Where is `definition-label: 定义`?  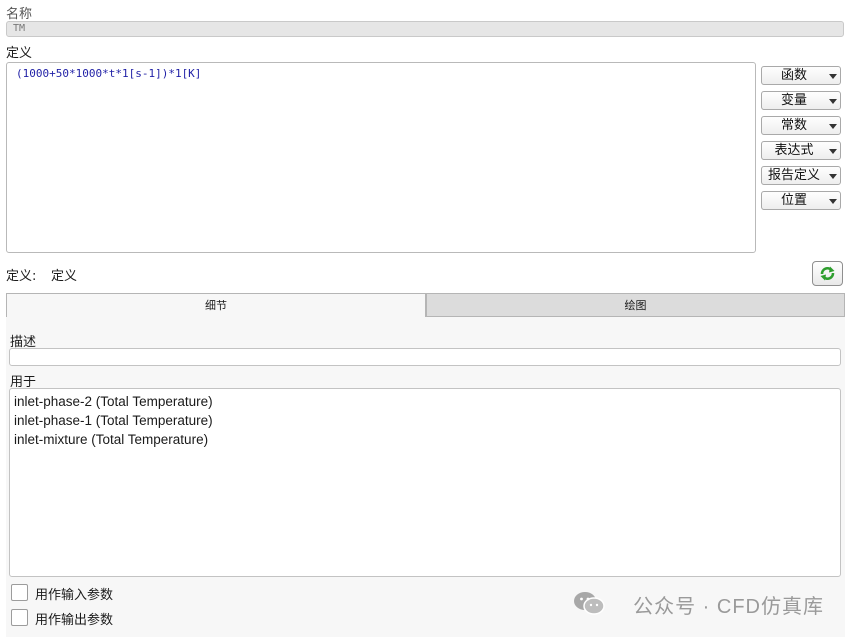
definition-label: 定义 is located at coordinates (19, 53).